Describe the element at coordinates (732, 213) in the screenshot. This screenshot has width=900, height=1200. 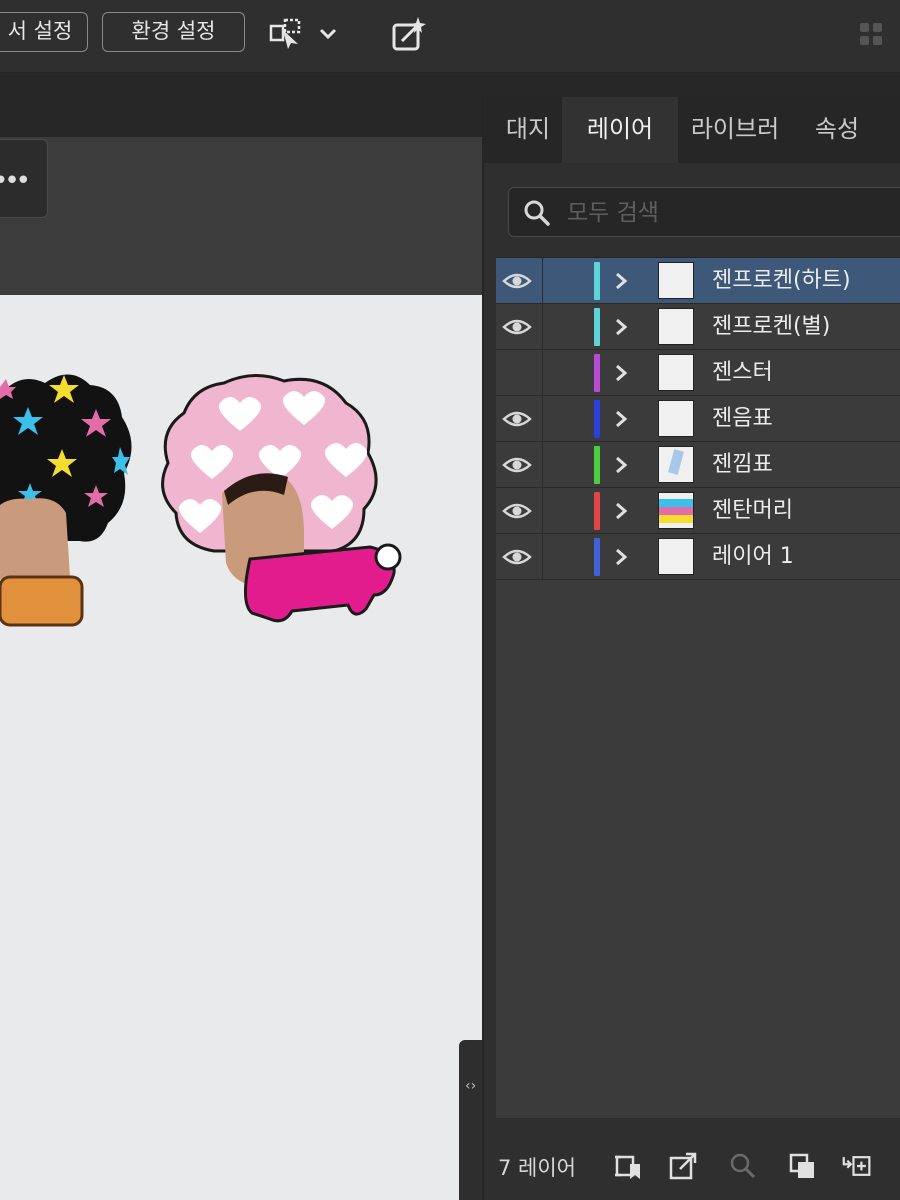
I see `search-input` at that location.